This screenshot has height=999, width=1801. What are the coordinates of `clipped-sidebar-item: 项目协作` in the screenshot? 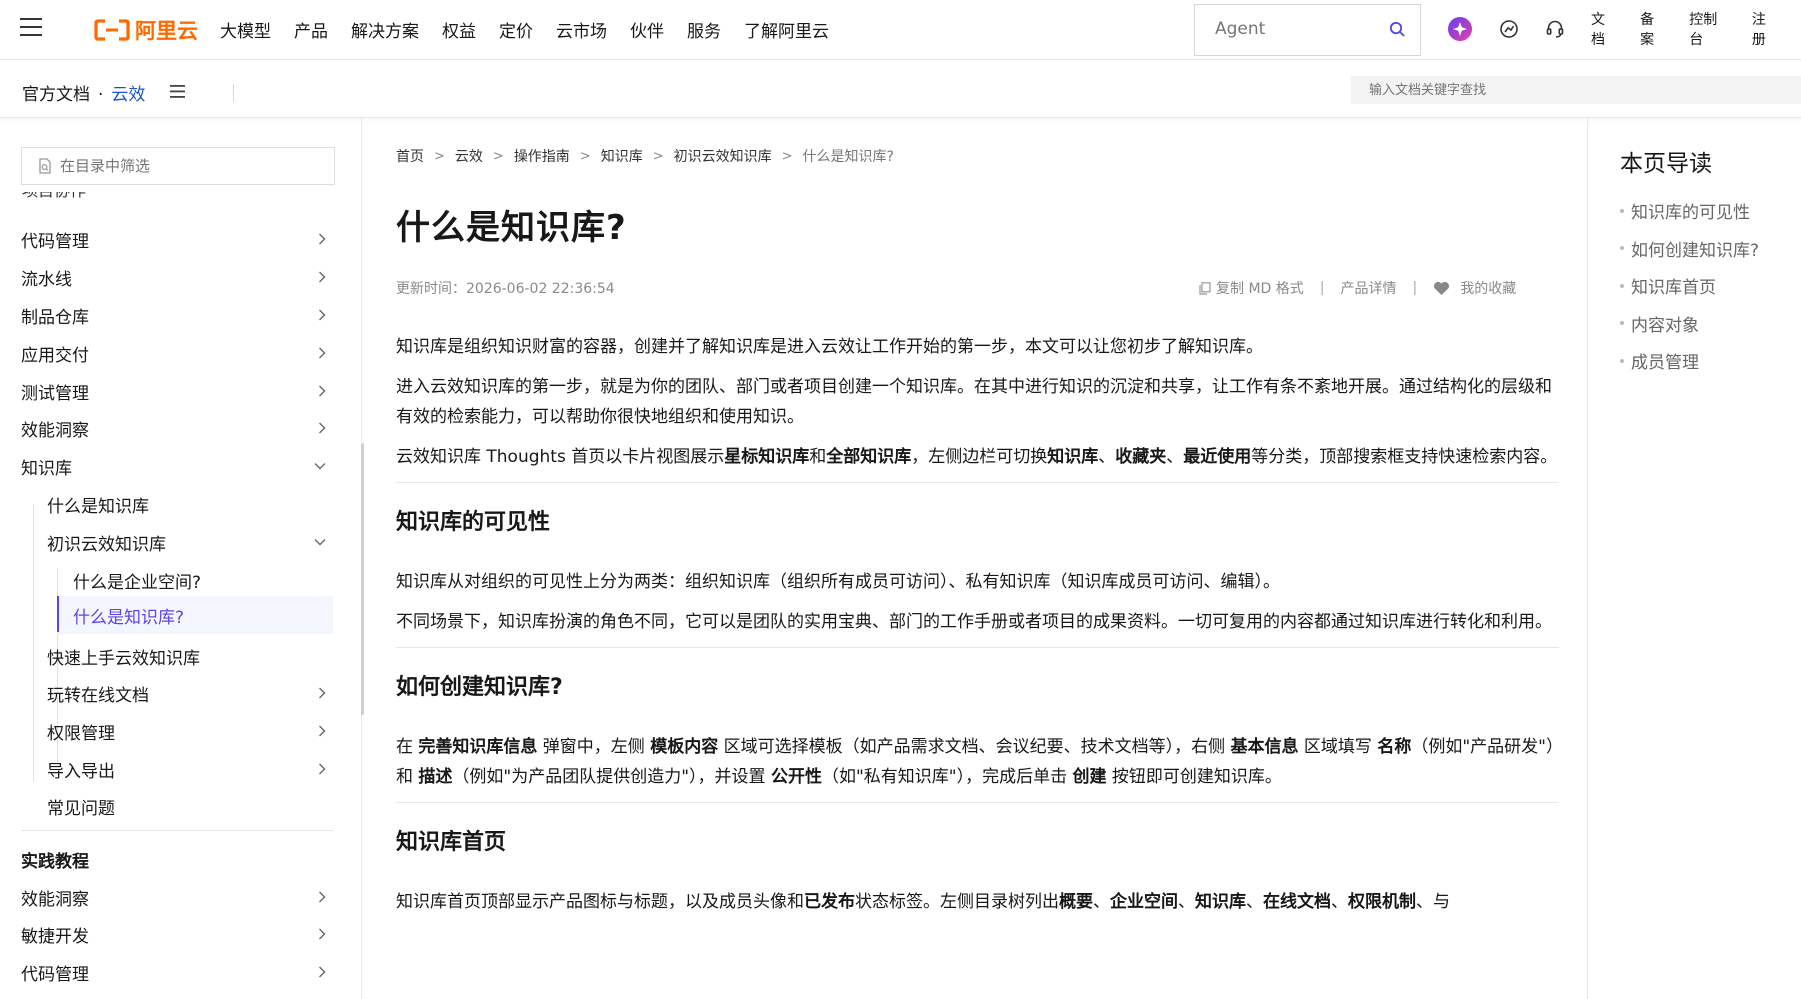 It's located at (72, 198).